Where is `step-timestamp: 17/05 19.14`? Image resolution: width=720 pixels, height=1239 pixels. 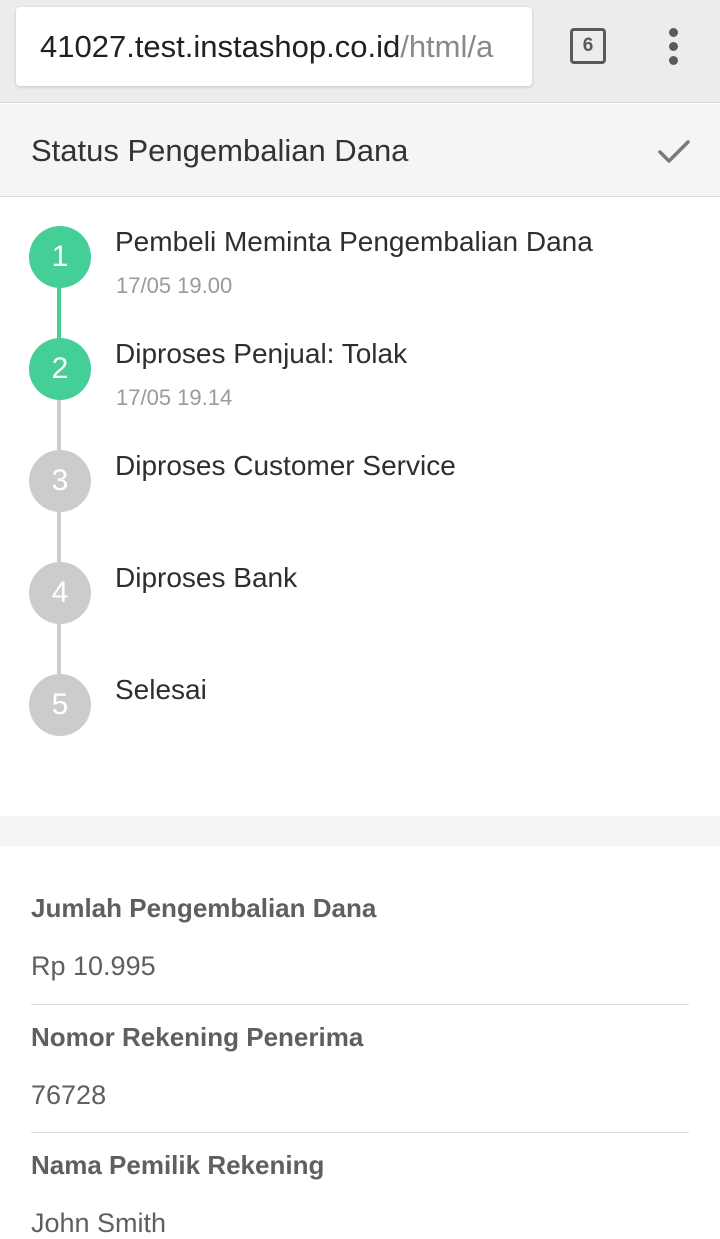
step-timestamp: 17/05 19.14 is located at coordinates (174, 397).